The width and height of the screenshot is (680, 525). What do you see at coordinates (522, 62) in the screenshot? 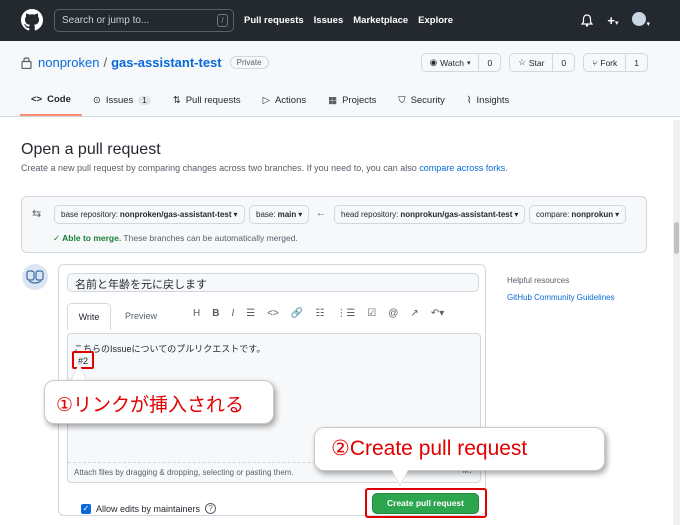
I see `star-icon: ☆` at bounding box center [522, 62].